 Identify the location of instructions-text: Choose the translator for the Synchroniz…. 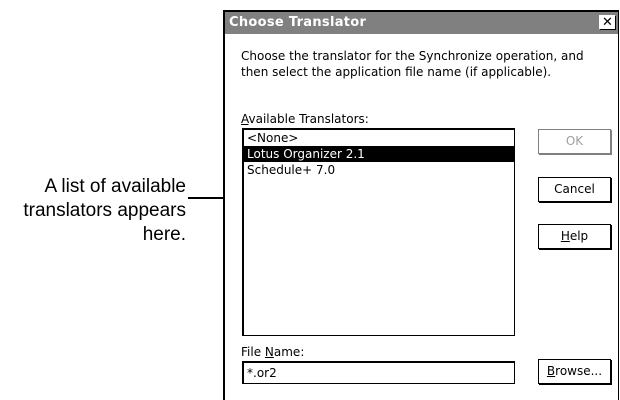
(412, 64).